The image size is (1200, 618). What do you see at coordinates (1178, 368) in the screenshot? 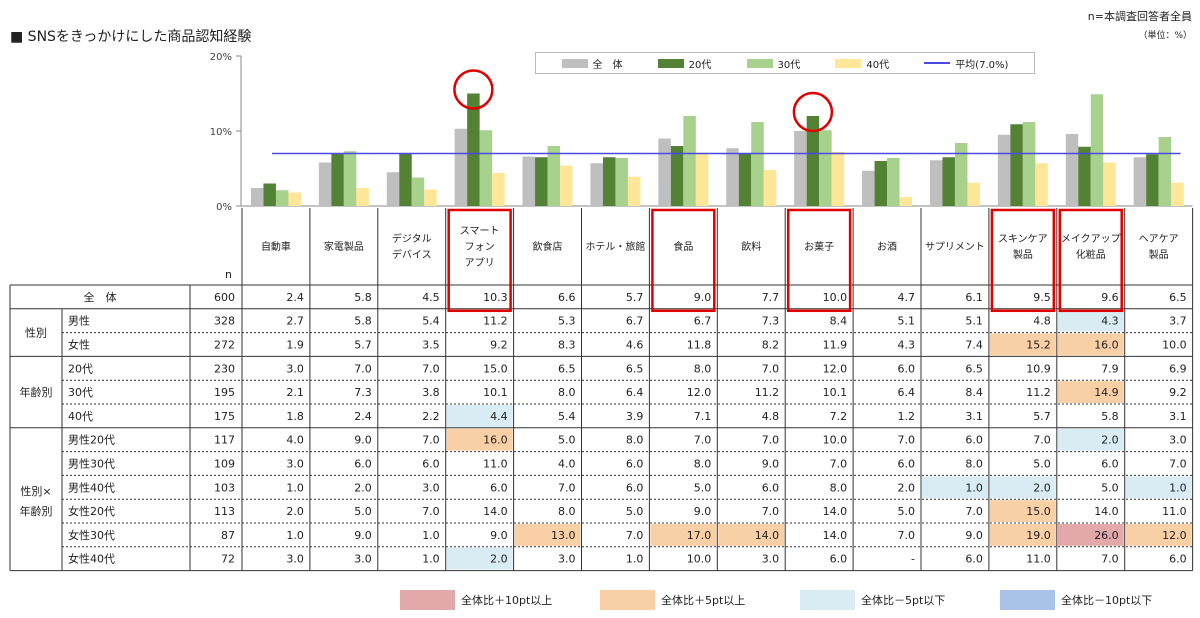
I see `cell-value: 6.9` at bounding box center [1178, 368].